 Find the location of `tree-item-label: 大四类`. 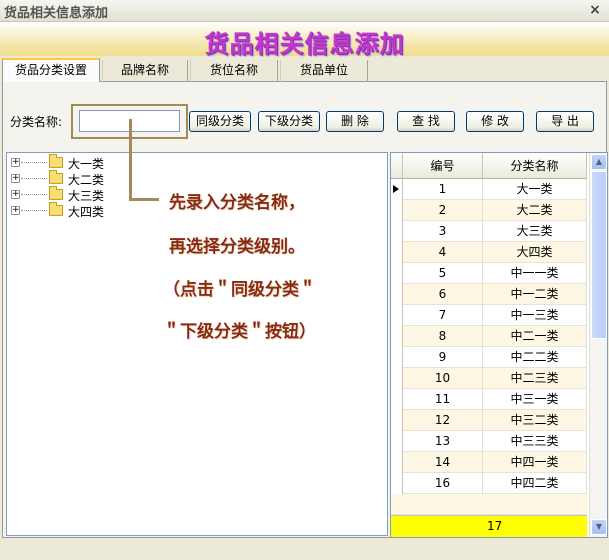

tree-item-label: 大四类 is located at coordinates (86, 212).